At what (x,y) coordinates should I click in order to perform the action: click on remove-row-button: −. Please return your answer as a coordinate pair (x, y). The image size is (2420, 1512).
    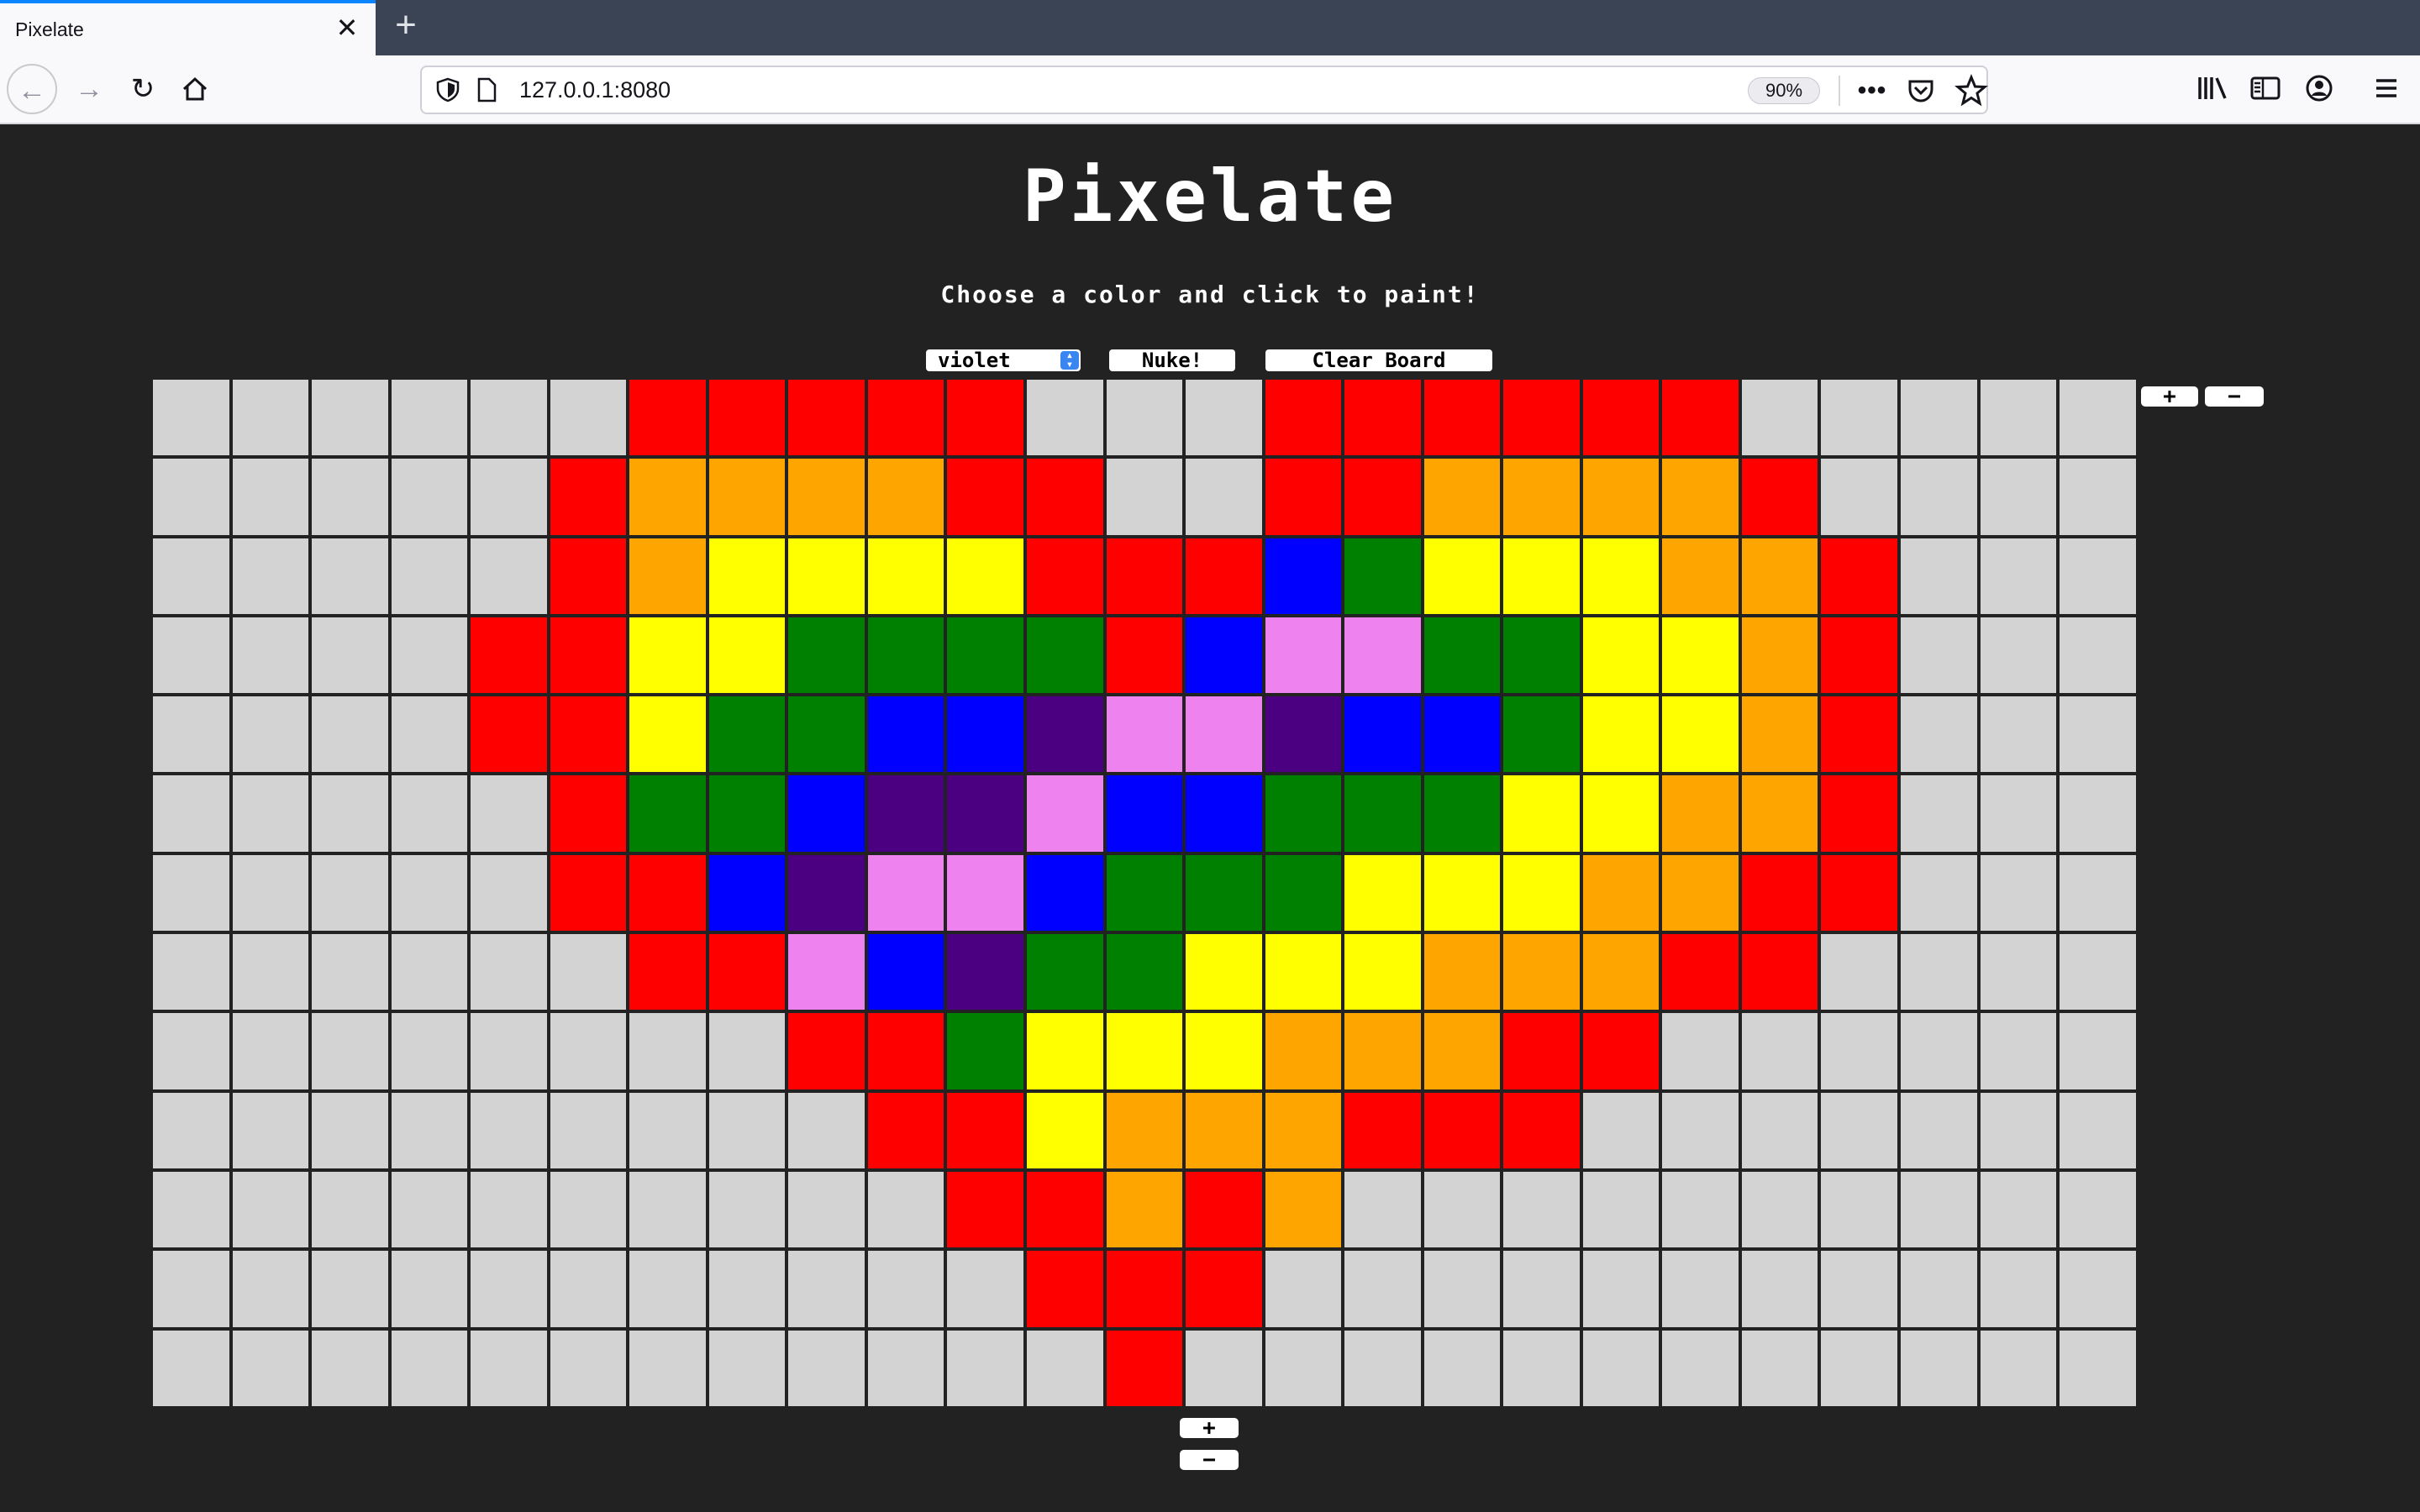
    Looking at the image, I should click on (1209, 1460).